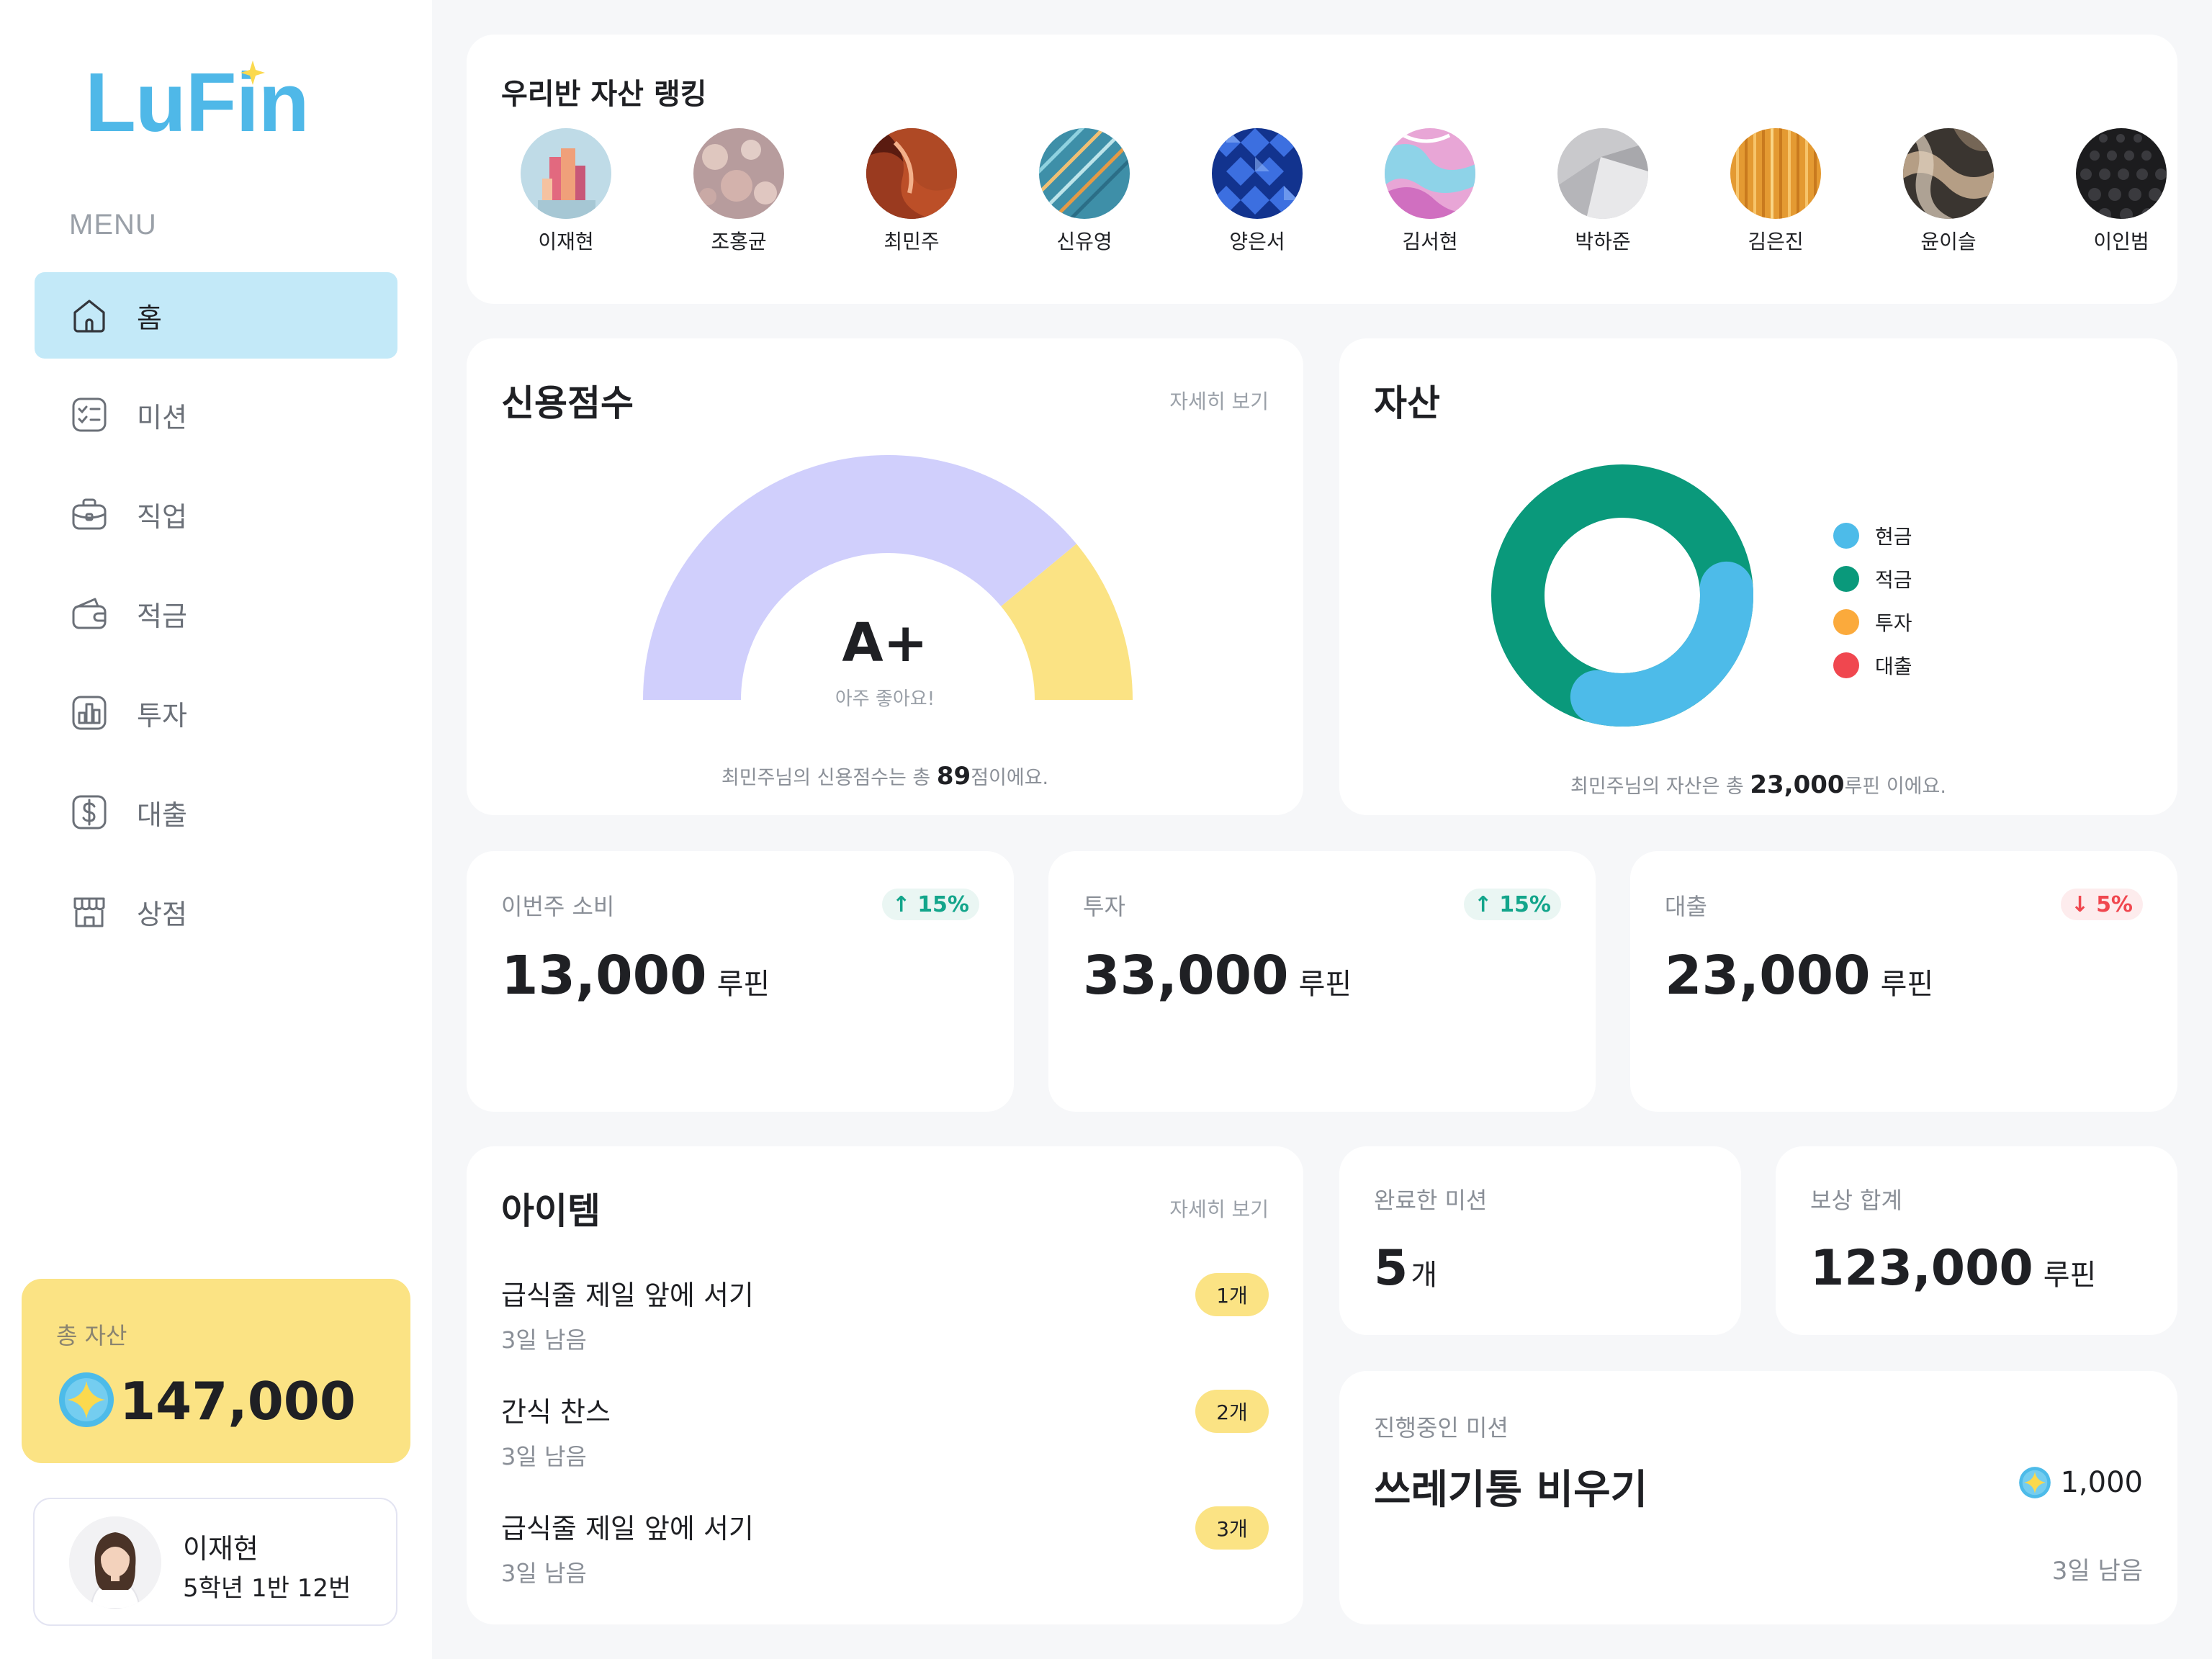 The height and width of the screenshot is (1659, 2212). What do you see at coordinates (162, 616) in the screenshot?
I see `nav-label: 적금` at bounding box center [162, 616].